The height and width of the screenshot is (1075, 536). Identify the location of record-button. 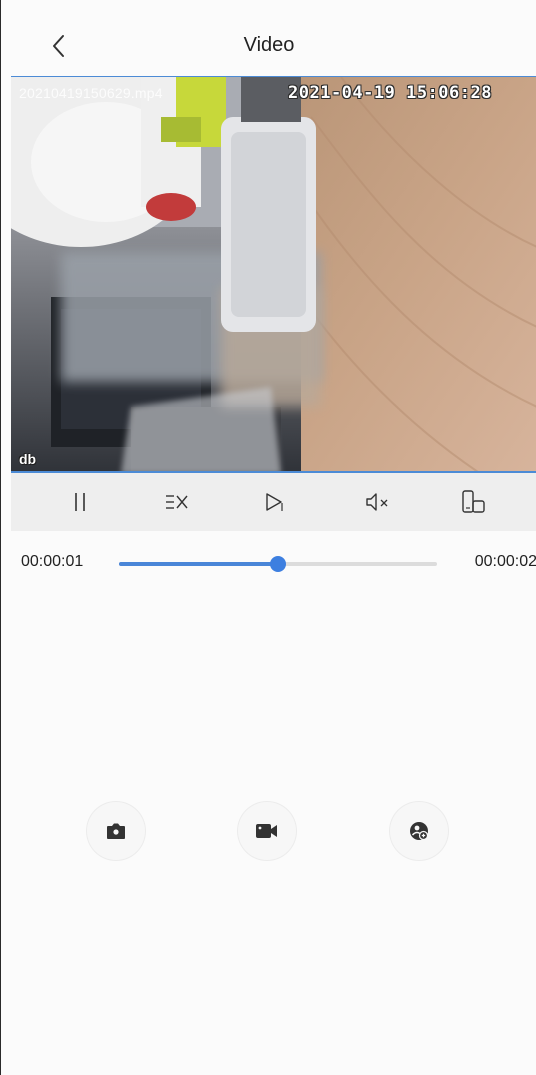
(267, 831).